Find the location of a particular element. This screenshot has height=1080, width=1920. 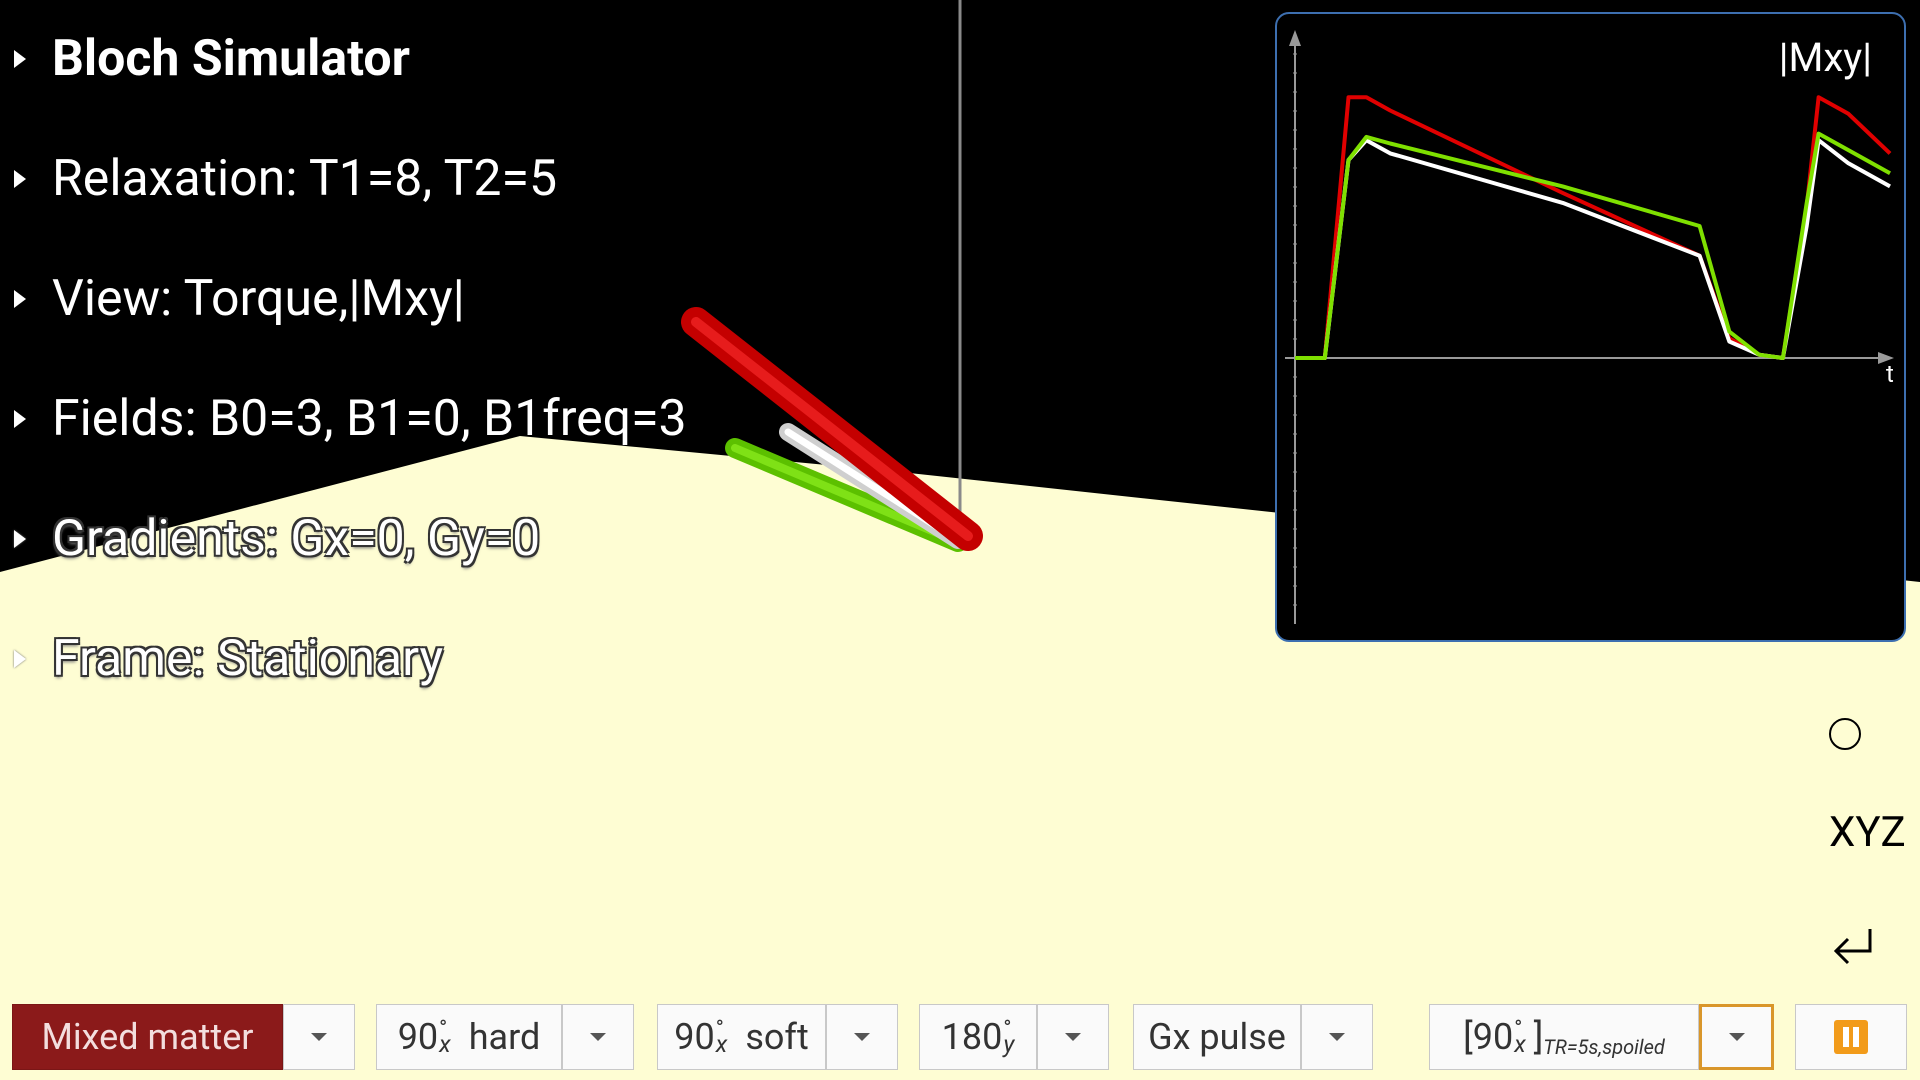

gradient-selector: Gx pulse is located at coordinates (1253, 1037).